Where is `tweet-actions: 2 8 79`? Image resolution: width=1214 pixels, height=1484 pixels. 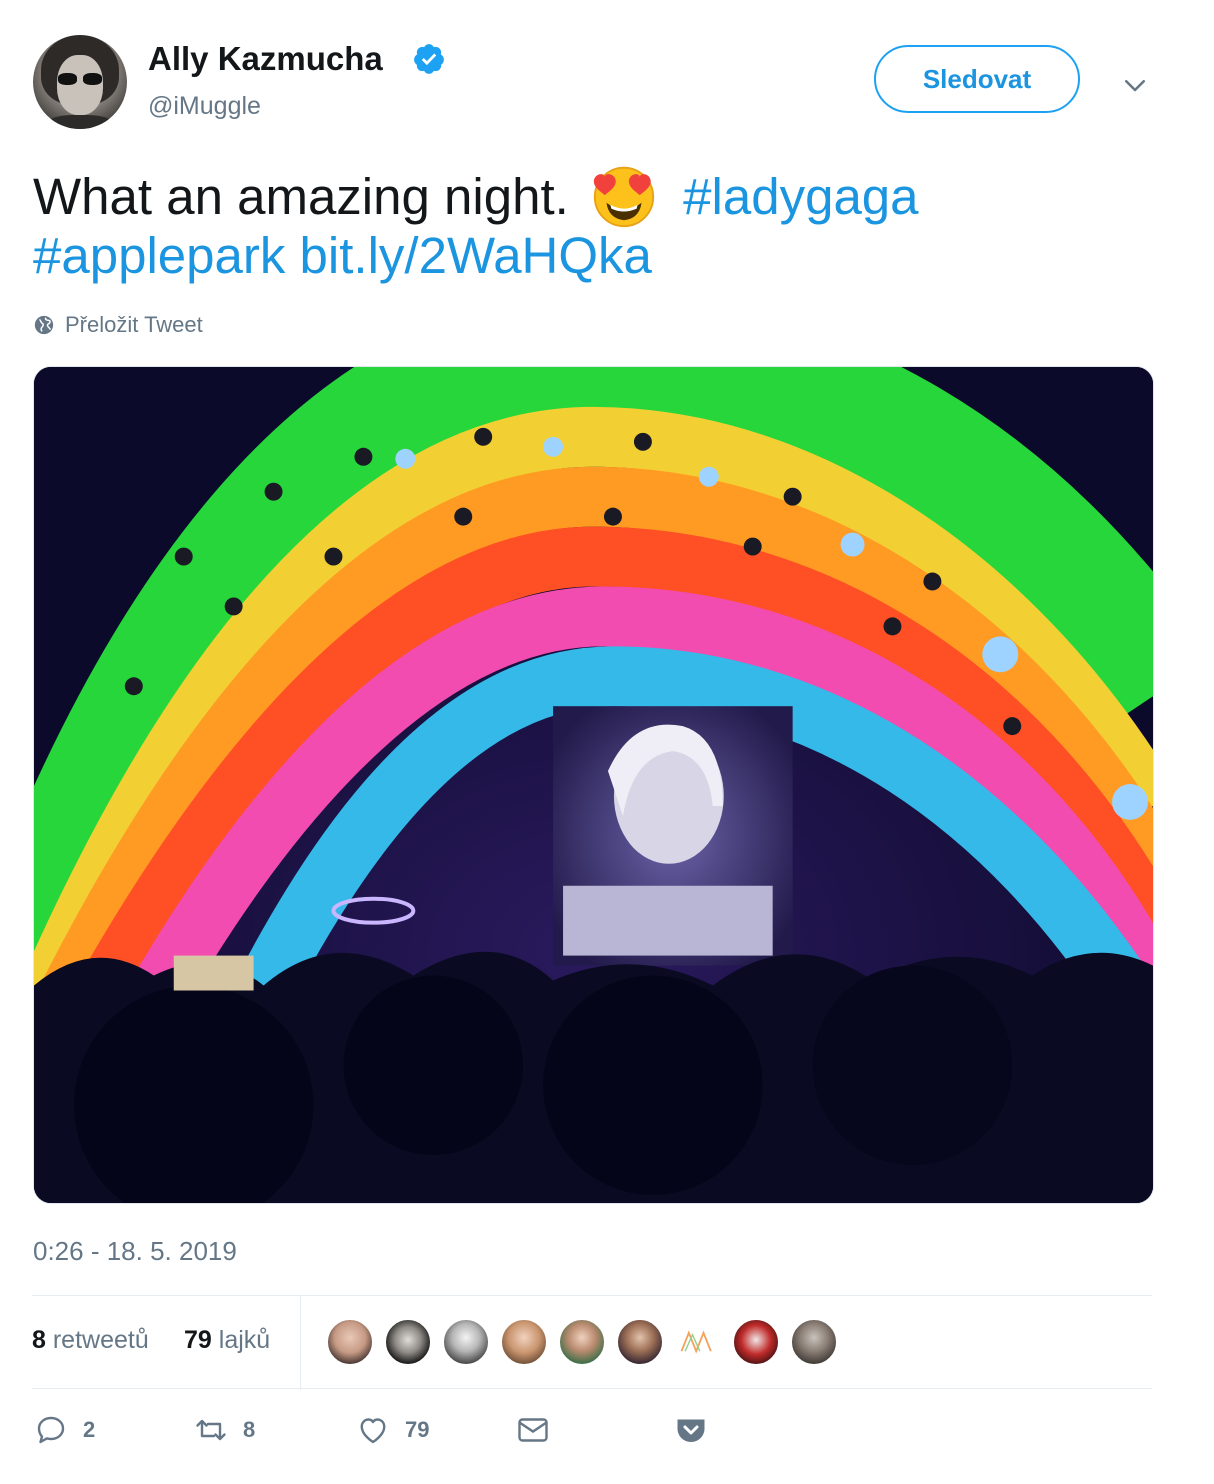
tweet-actions: 2 8 79 is located at coordinates (593, 1434).